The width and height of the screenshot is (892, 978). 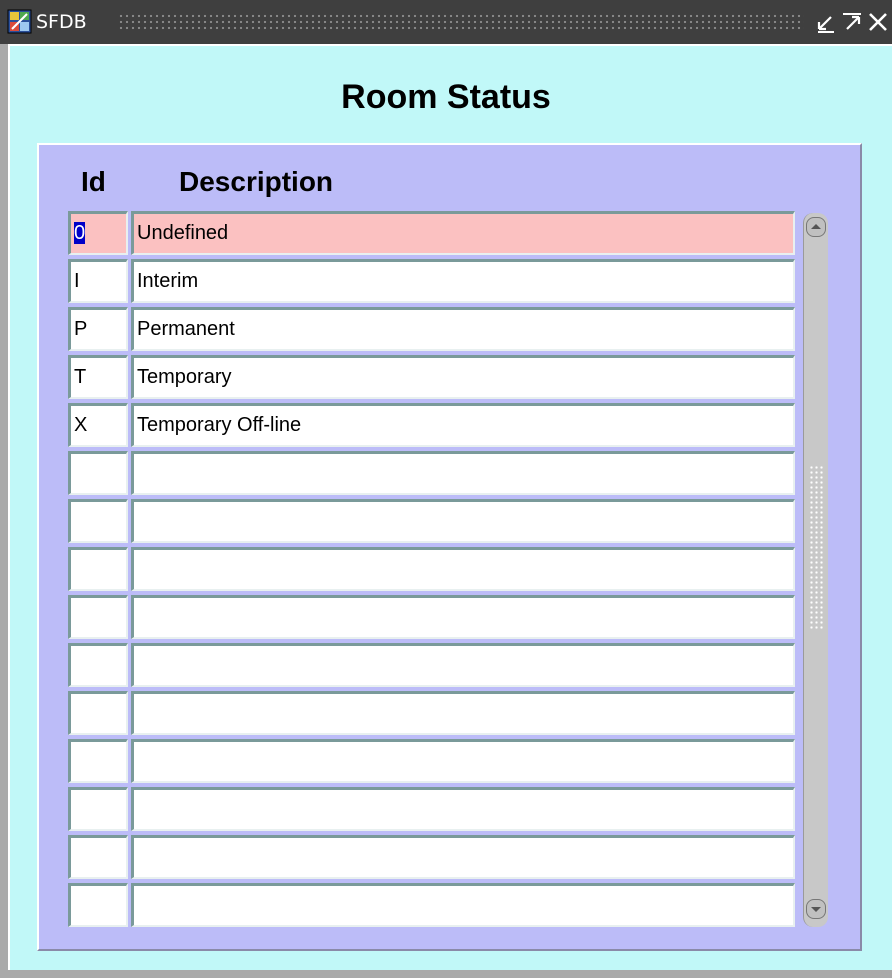 What do you see at coordinates (463, 281) in the screenshot?
I see `description-field: Interim` at bounding box center [463, 281].